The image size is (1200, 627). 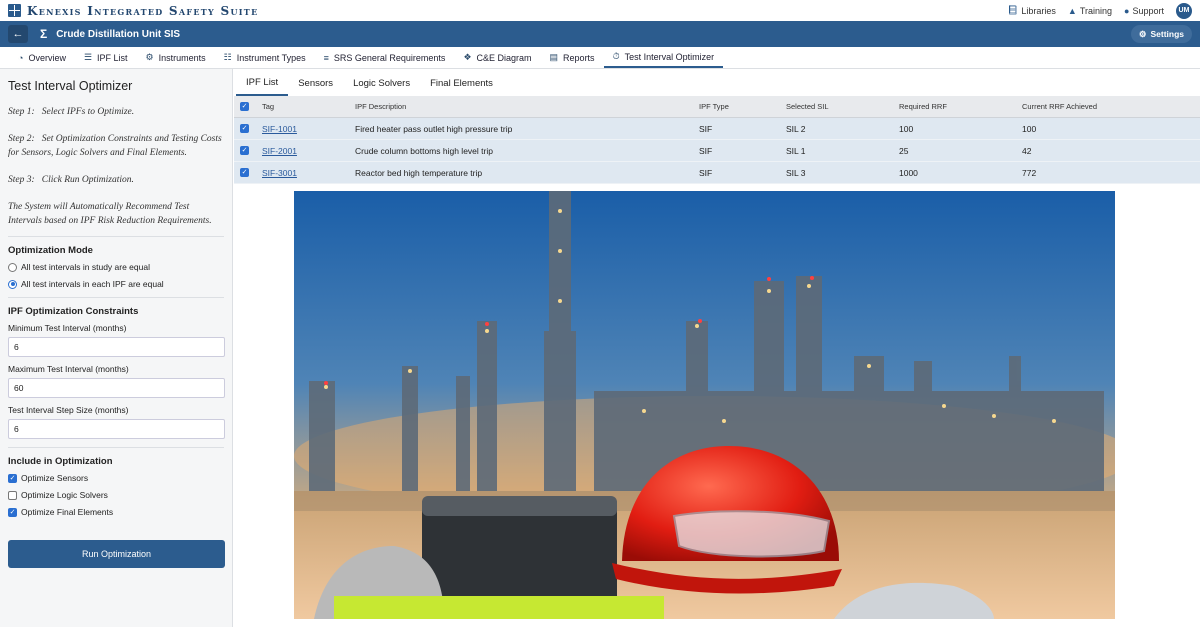 What do you see at coordinates (68, 369) in the screenshot?
I see `max-interval-label: Maximum Test Interval (months)` at bounding box center [68, 369].